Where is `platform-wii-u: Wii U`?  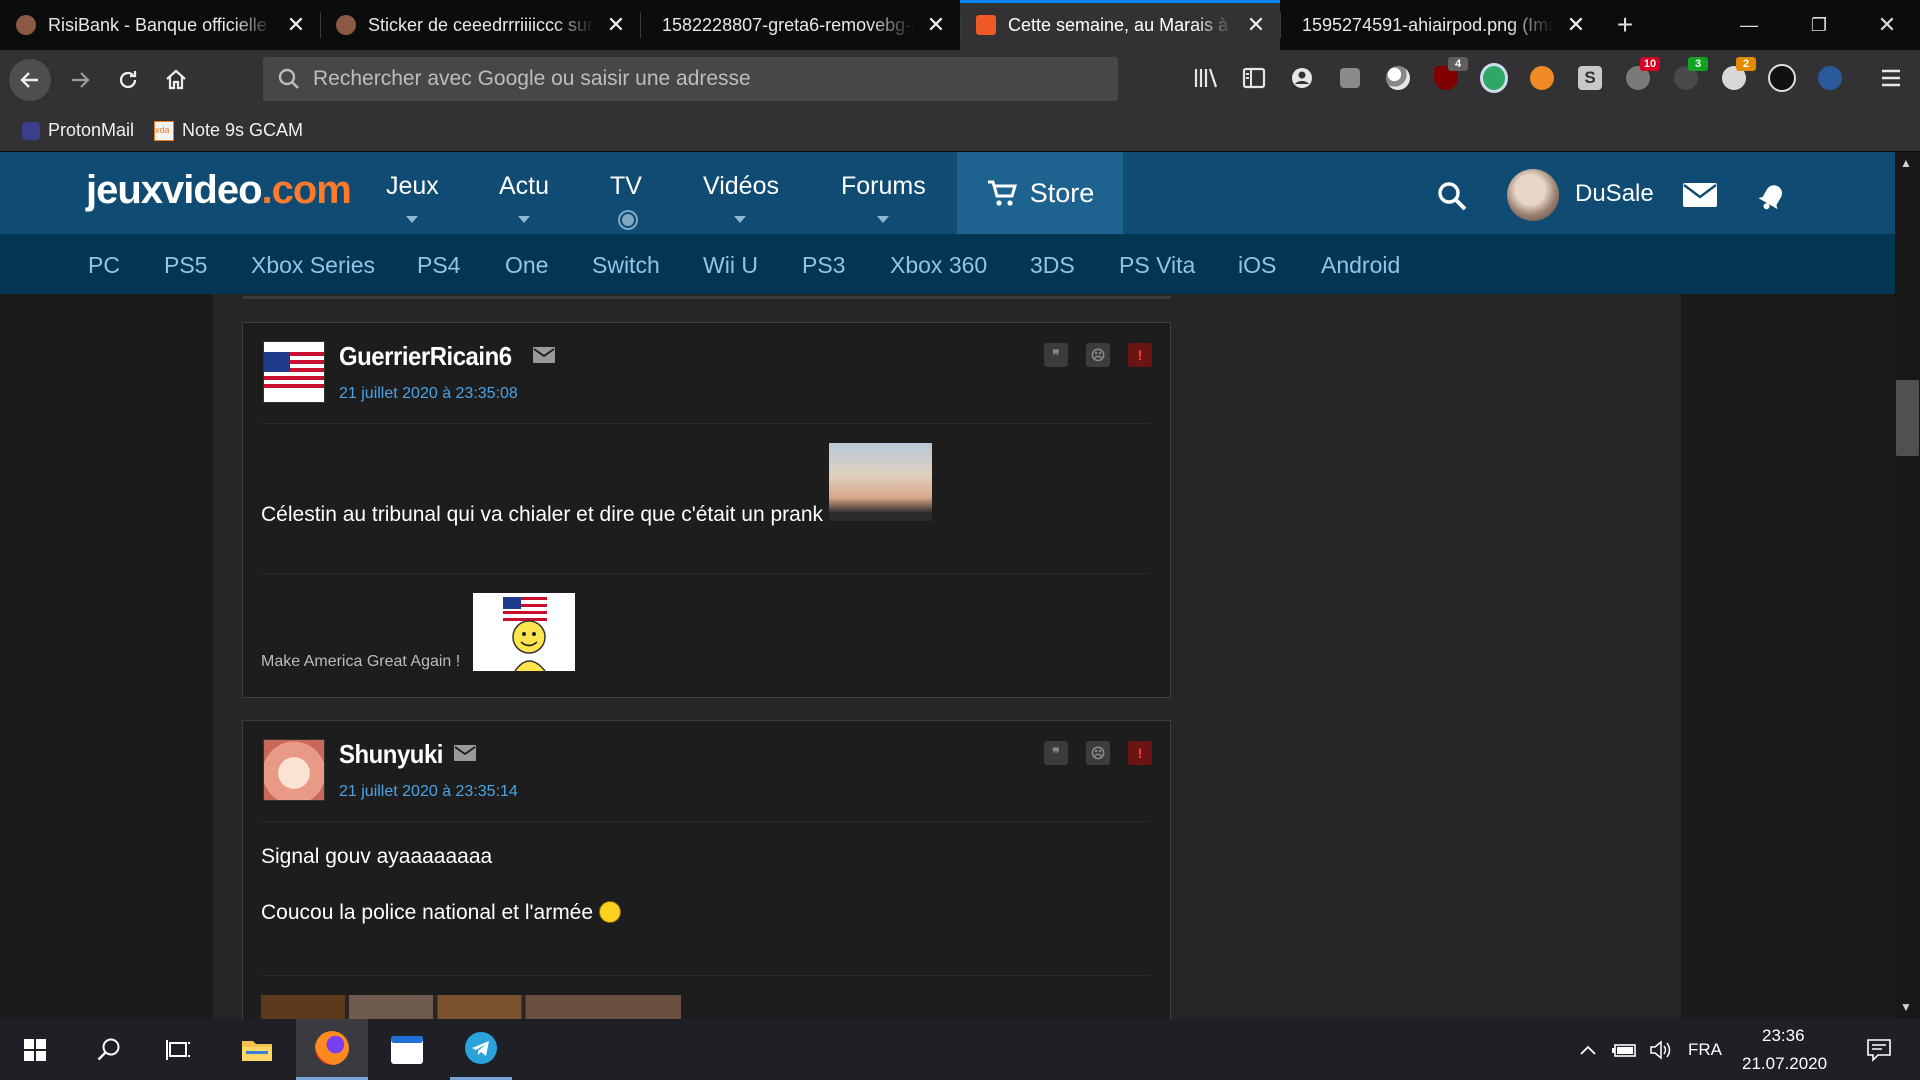 platform-wii-u: Wii U is located at coordinates (730, 265).